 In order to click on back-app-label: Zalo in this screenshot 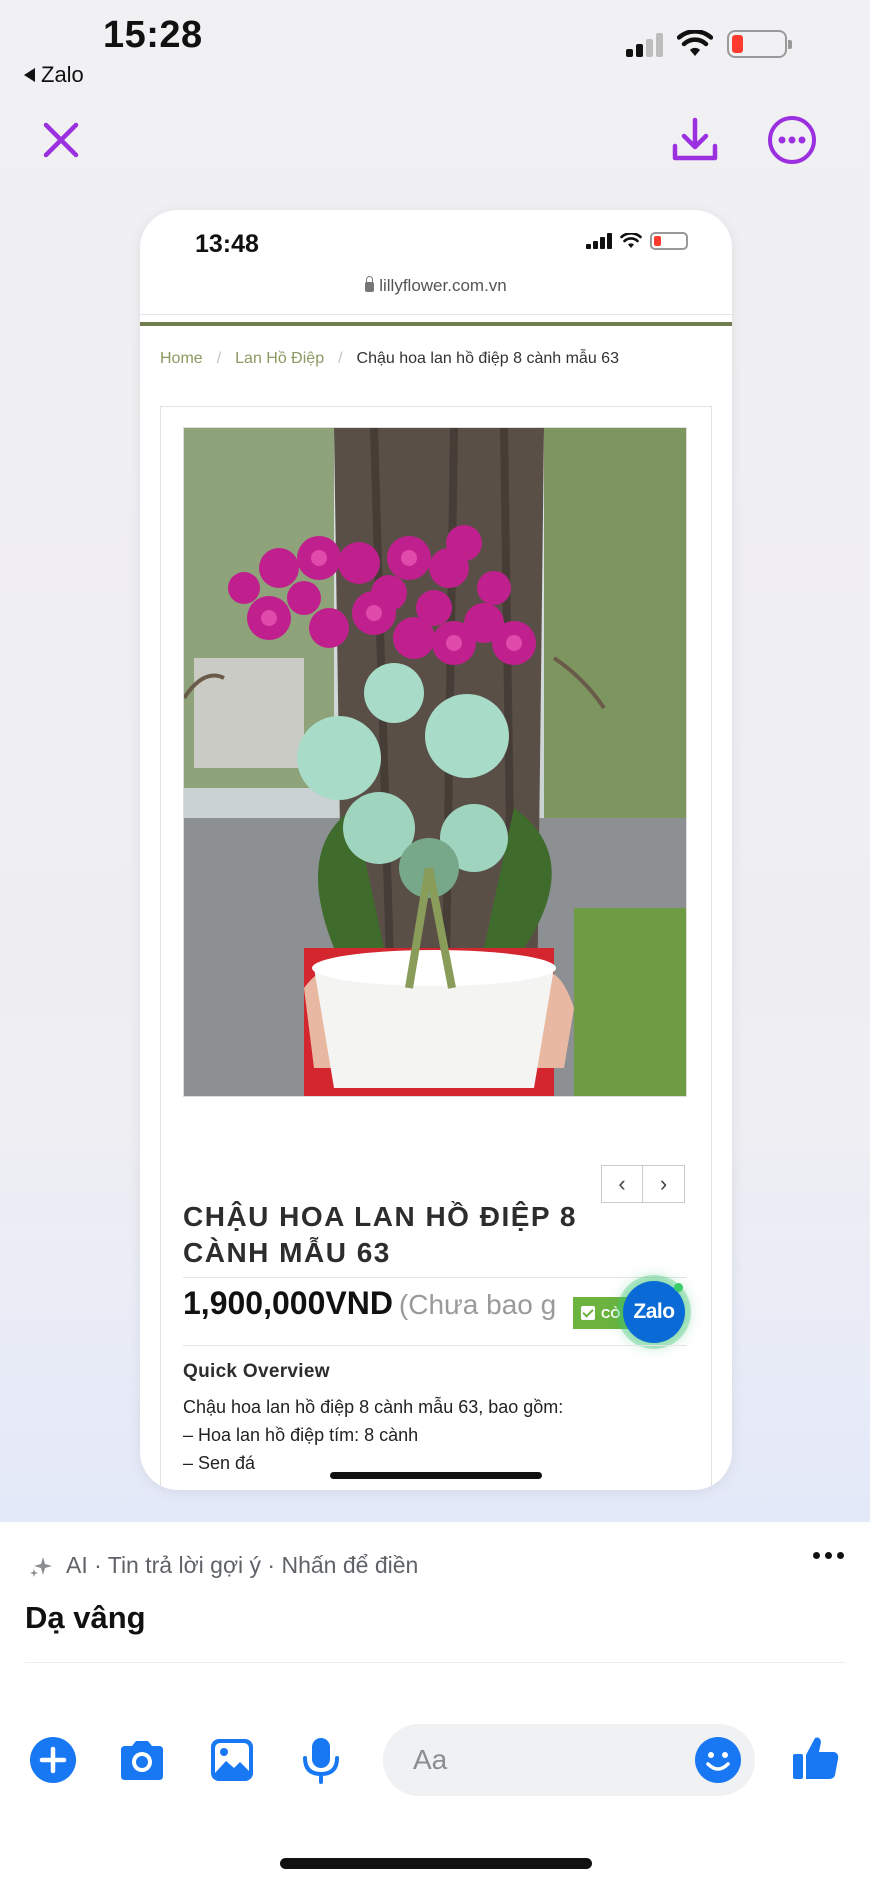, I will do `click(62, 74)`.